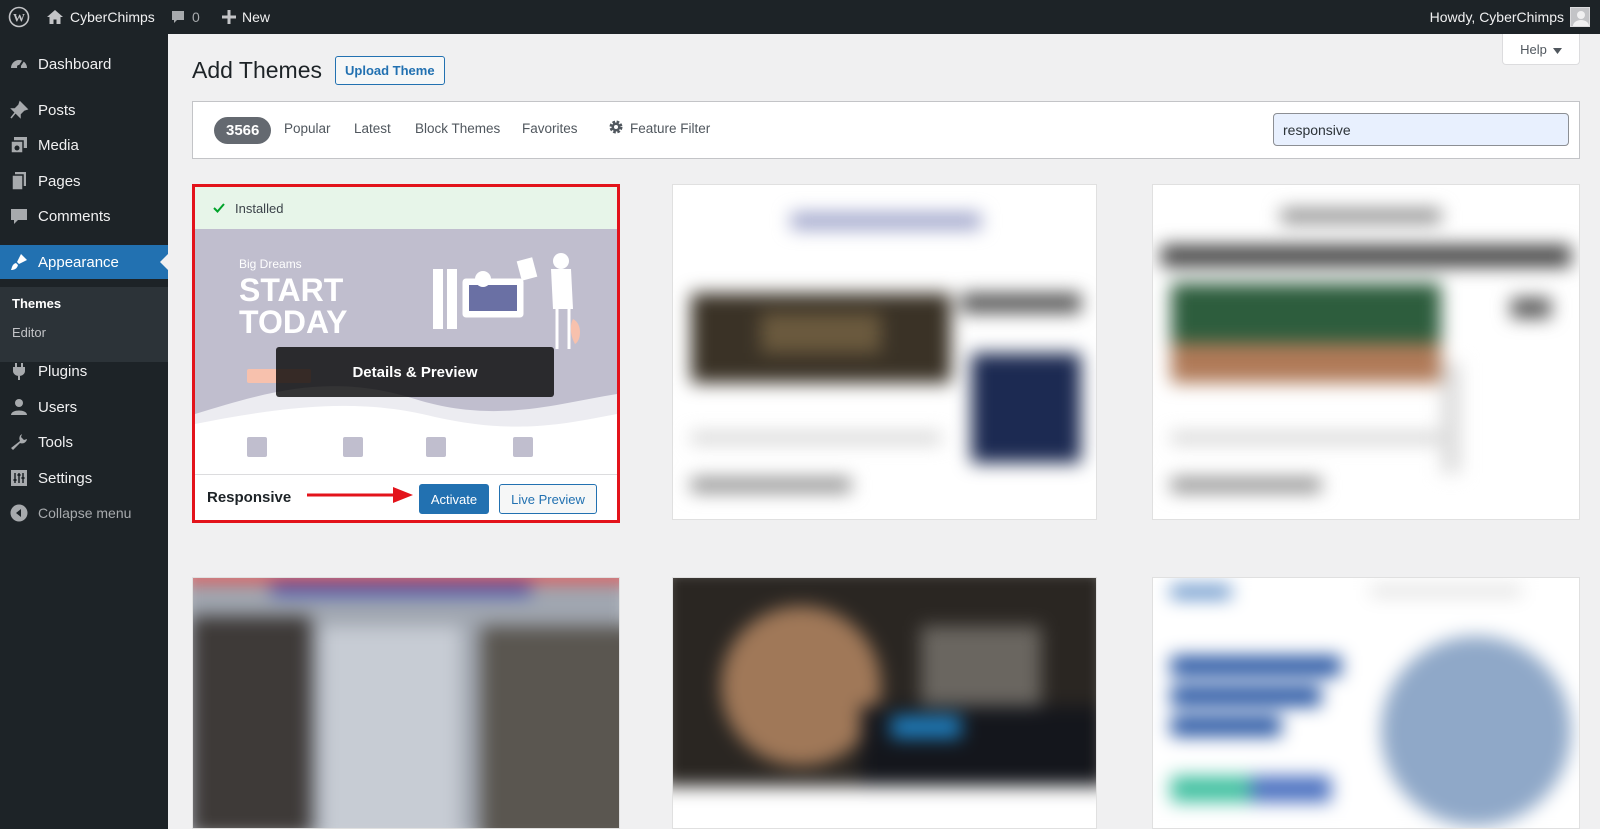 Image resolution: width=1600 pixels, height=829 pixels. What do you see at coordinates (19, 181) in the screenshot?
I see `pages-icon` at bounding box center [19, 181].